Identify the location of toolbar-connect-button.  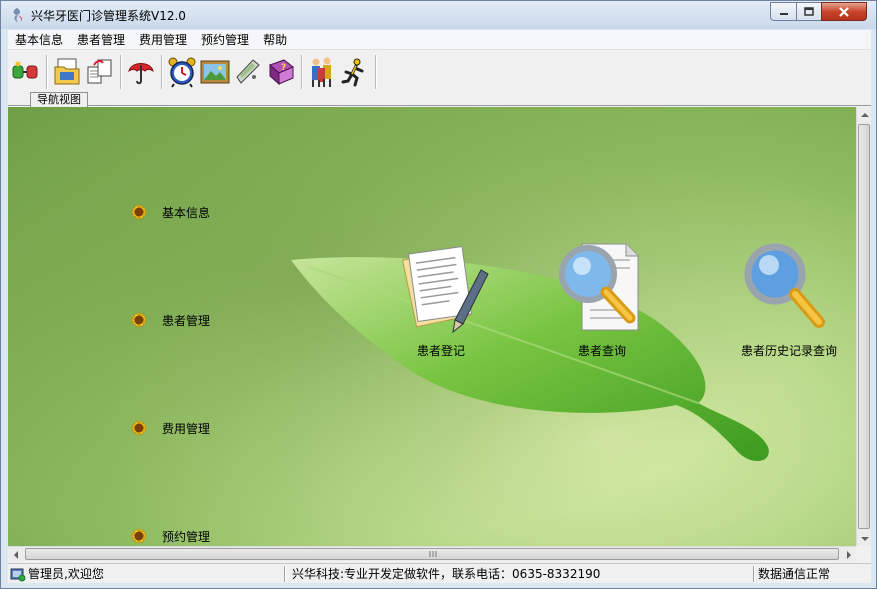
(26, 72).